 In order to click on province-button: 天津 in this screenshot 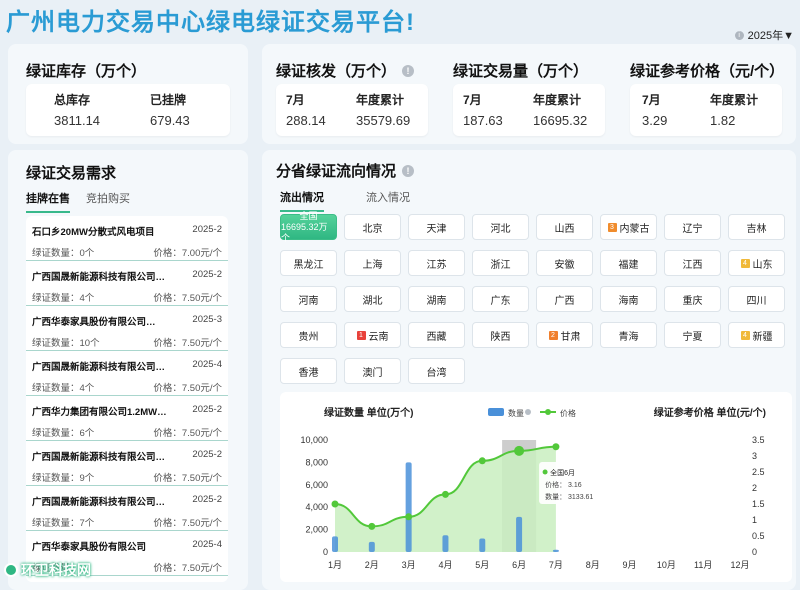, I will do `click(436, 227)`.